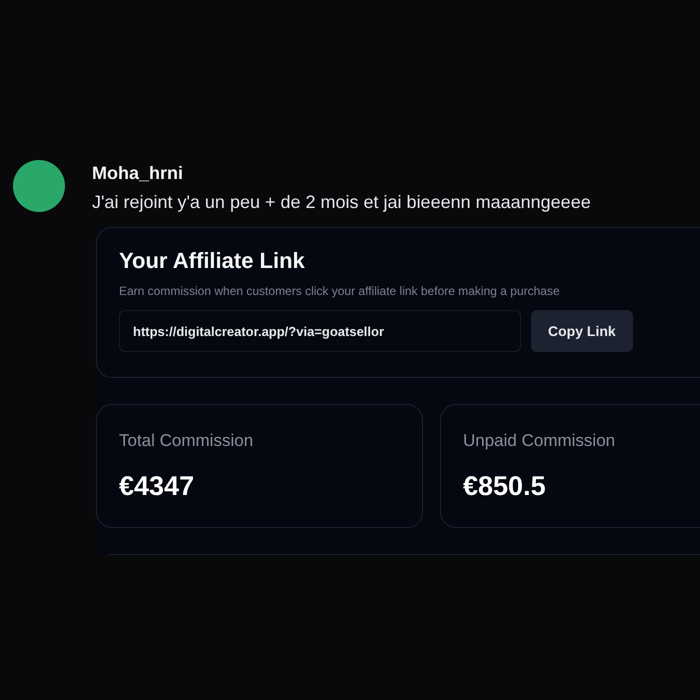  I want to click on stat-value: €4347, so click(157, 486).